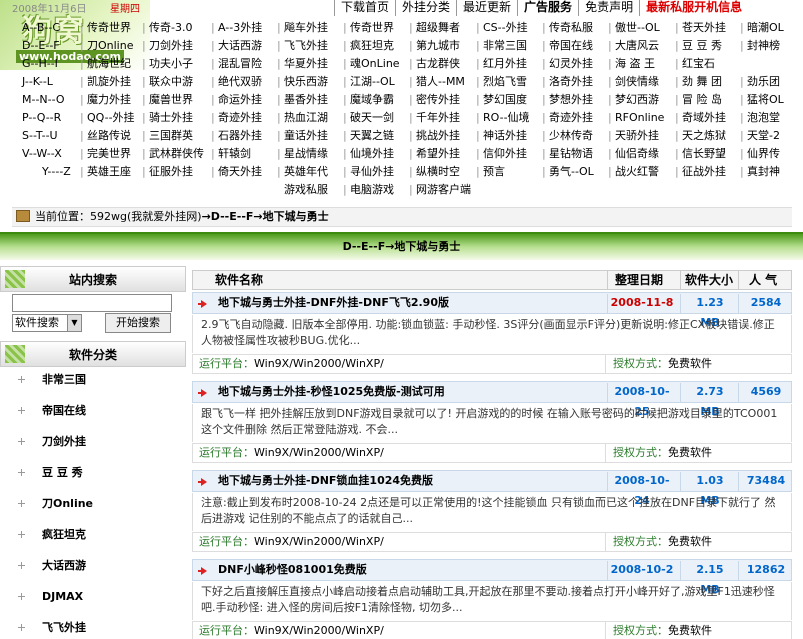 Image resolution: width=803 pixels, height=639 pixels. What do you see at coordinates (40, 64) in the screenshot?
I see `letter-index-link: G--H--I` at bounding box center [40, 64].